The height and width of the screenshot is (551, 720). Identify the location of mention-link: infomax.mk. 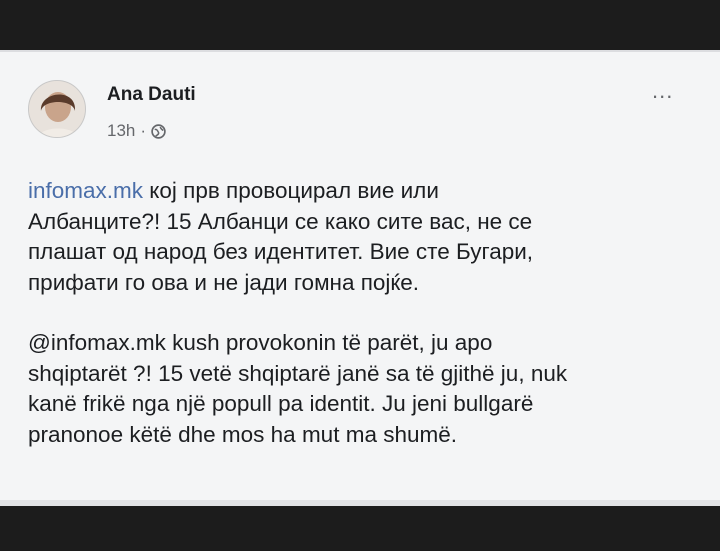
(85, 190).